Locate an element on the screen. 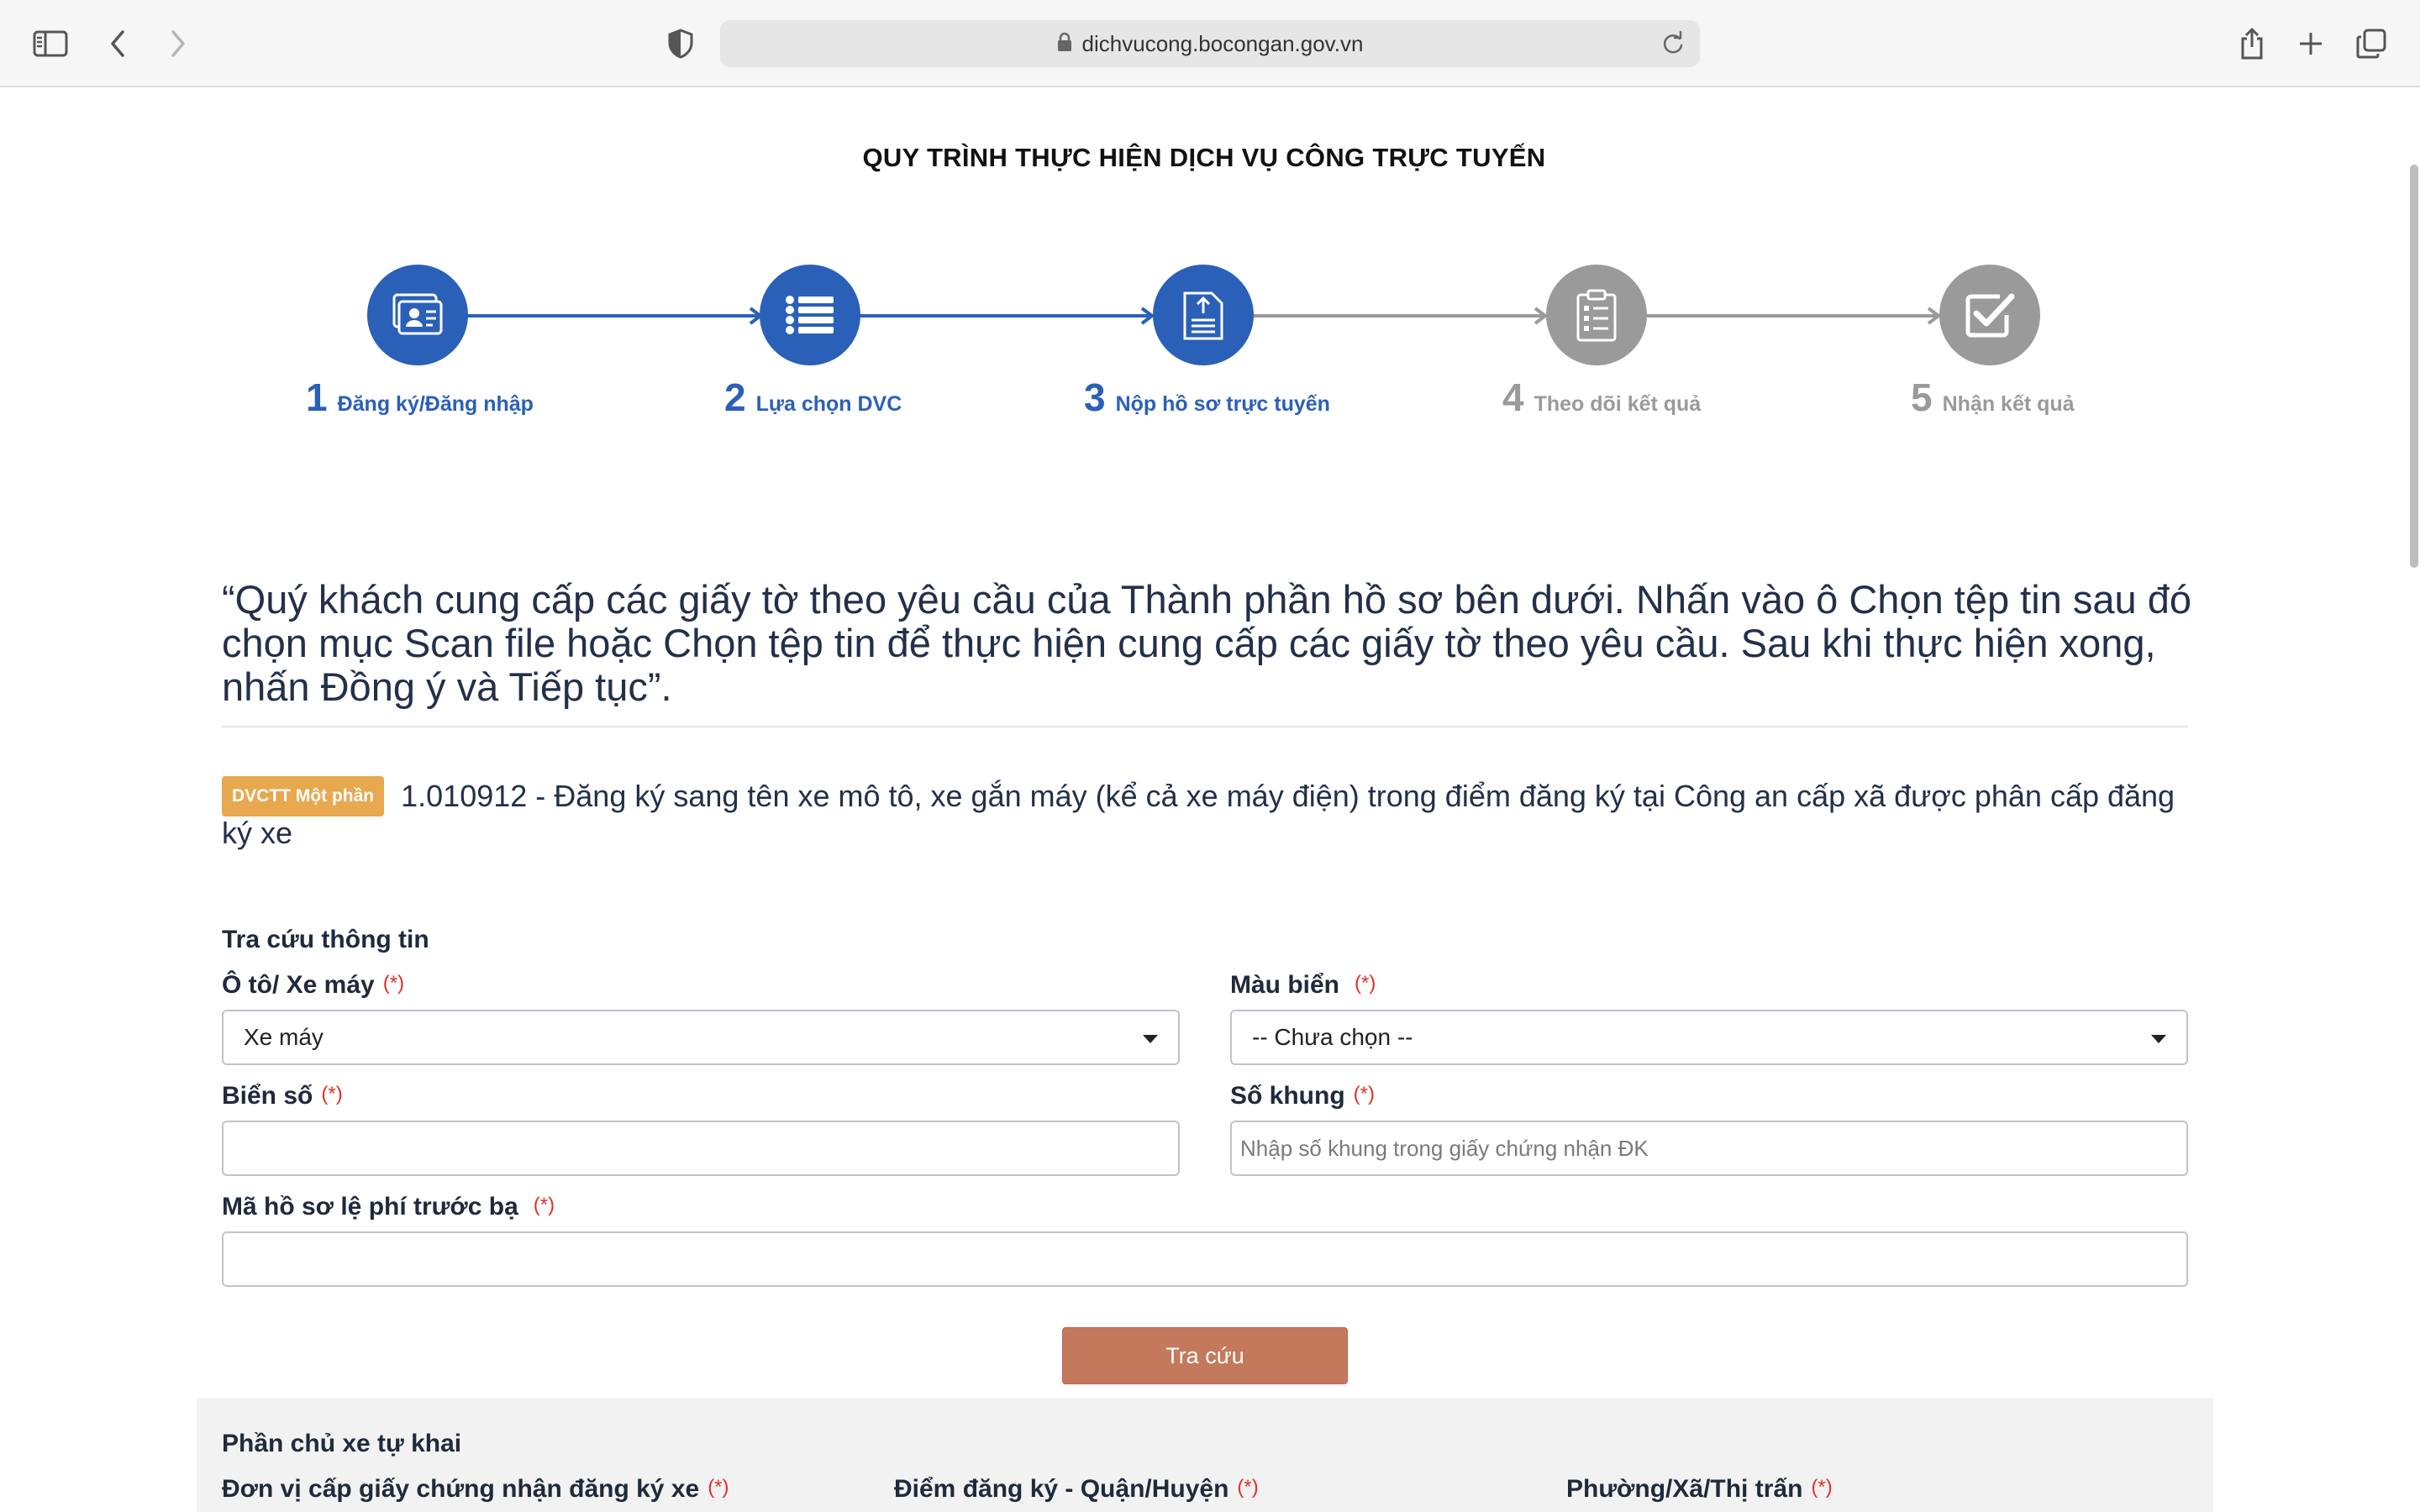 This screenshot has height=1512, width=2420. id-card-icon is located at coordinates (417, 314).